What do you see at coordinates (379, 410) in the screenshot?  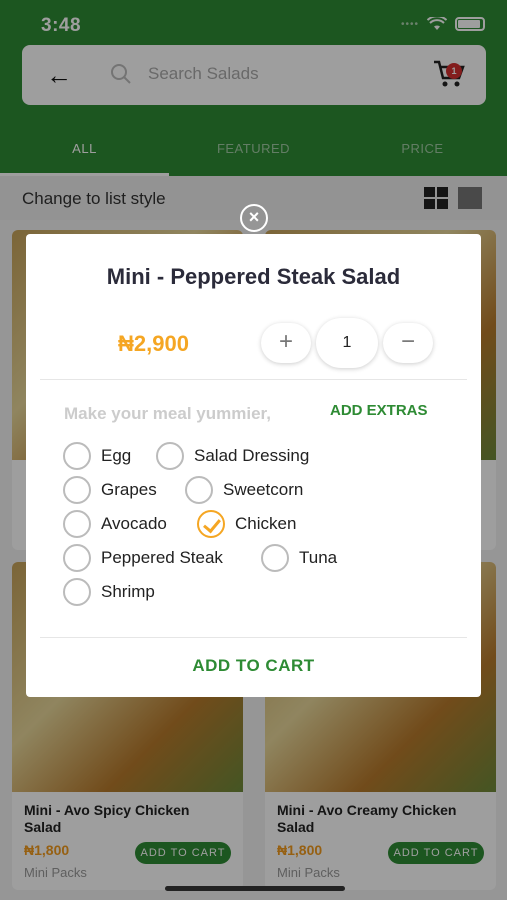 I see `add-extras-label: ADD EXTRAS` at bounding box center [379, 410].